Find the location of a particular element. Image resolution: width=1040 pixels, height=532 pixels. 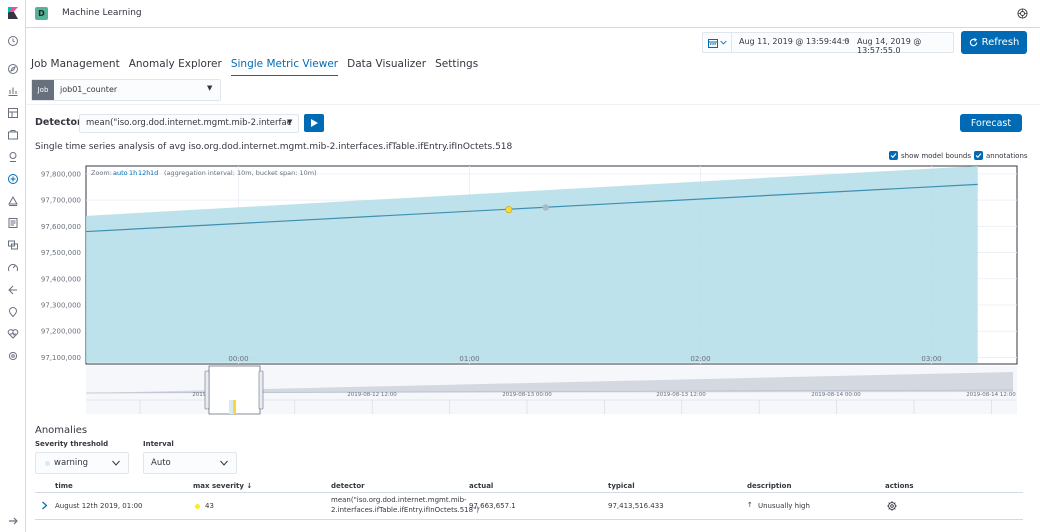

column-header-max-severity: max severity ↓ is located at coordinates (222, 486).